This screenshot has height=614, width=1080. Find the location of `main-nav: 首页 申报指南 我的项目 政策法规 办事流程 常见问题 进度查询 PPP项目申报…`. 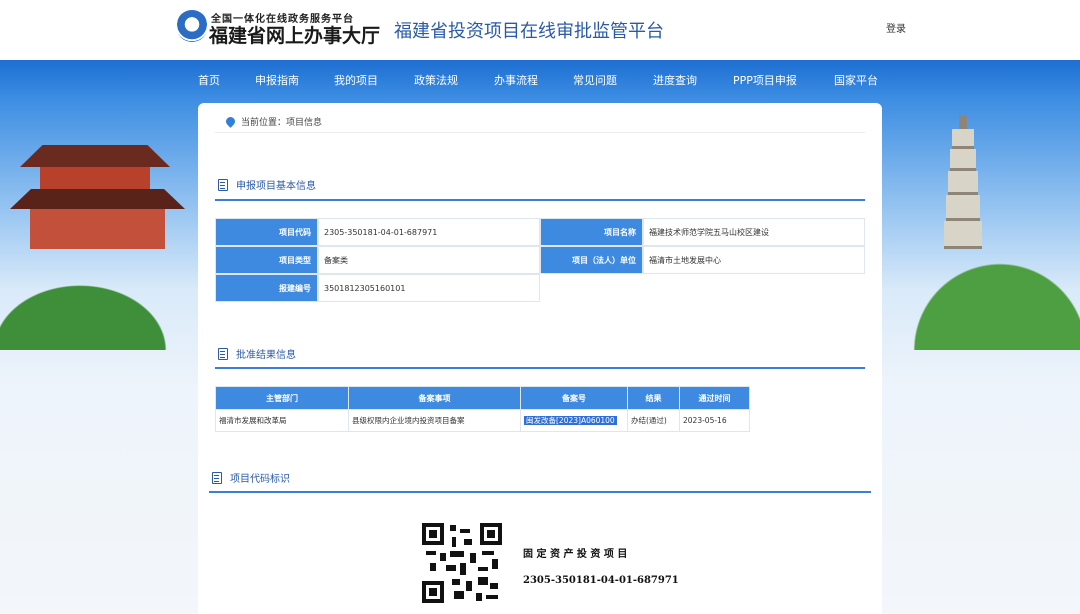

main-nav: 首页 申报指南 我的项目 政策法规 办事流程 常见问题 进度查询 PPP项目申报… is located at coordinates (540, 79).